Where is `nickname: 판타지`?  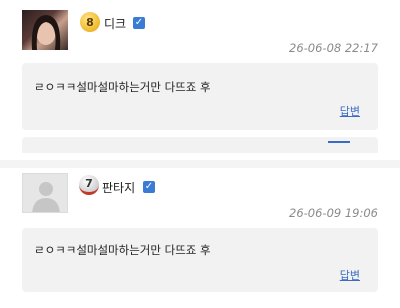 nickname: 판타지 is located at coordinates (118, 187).